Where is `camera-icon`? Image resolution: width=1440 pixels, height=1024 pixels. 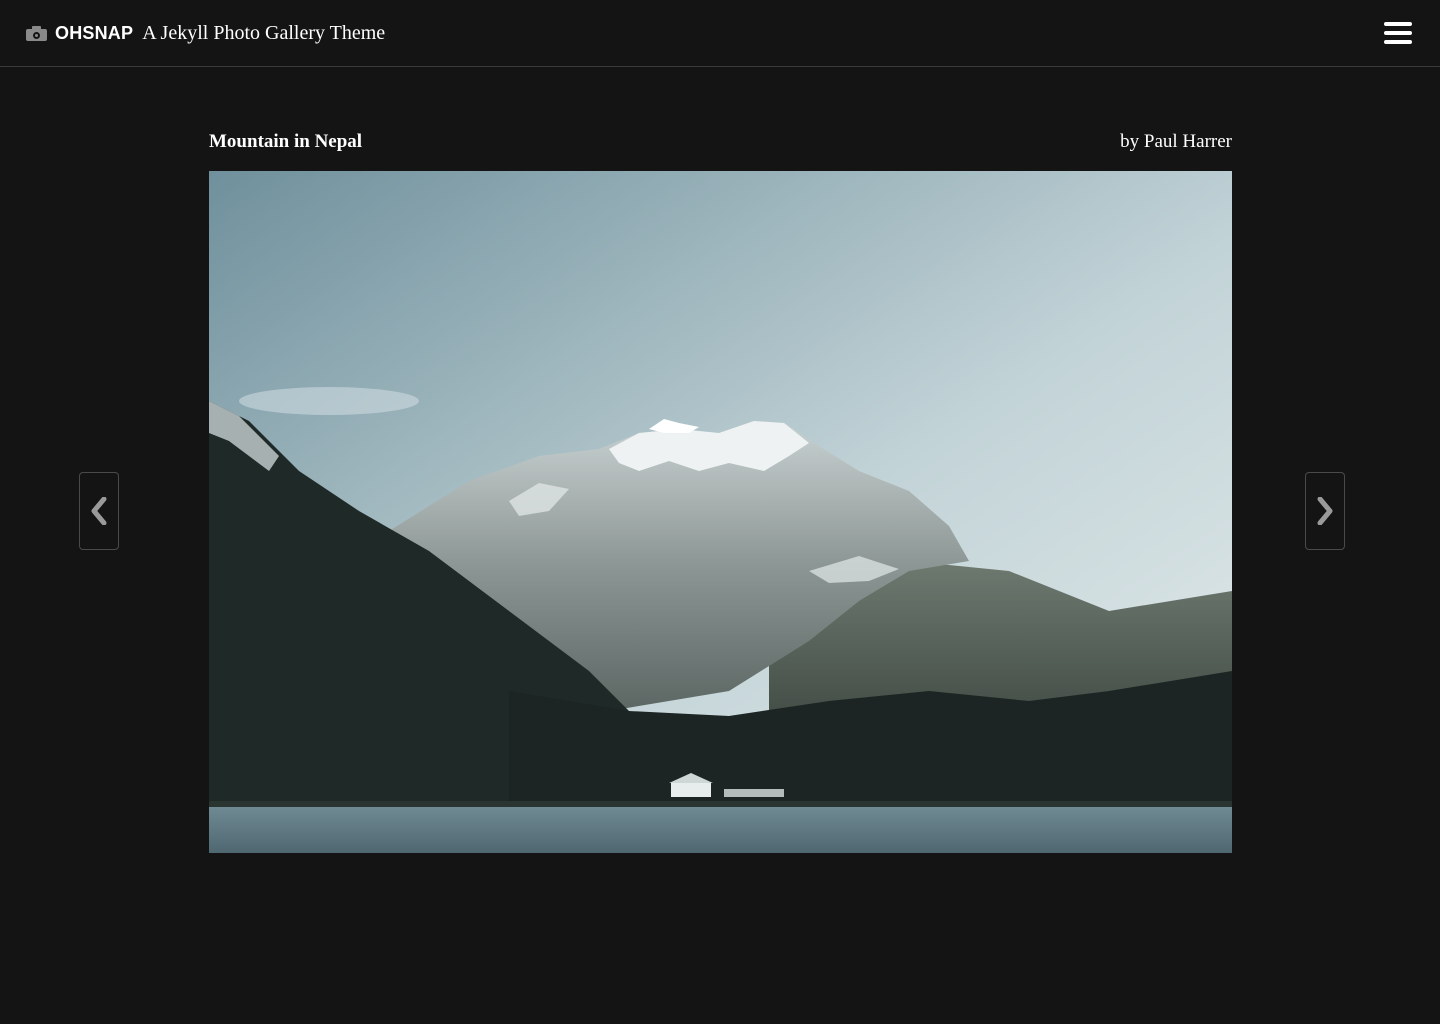 camera-icon is located at coordinates (36, 33).